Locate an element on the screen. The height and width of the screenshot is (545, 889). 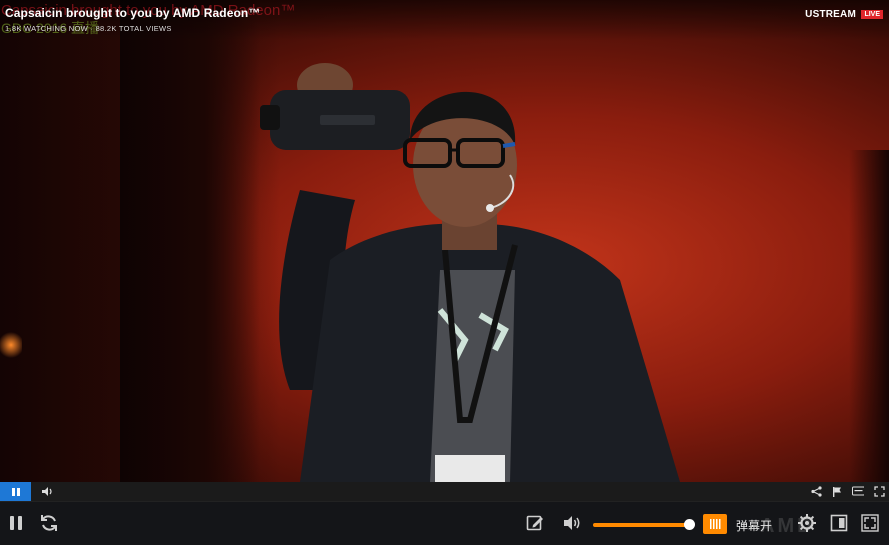
captions-icon is located at coordinates (858, 491).